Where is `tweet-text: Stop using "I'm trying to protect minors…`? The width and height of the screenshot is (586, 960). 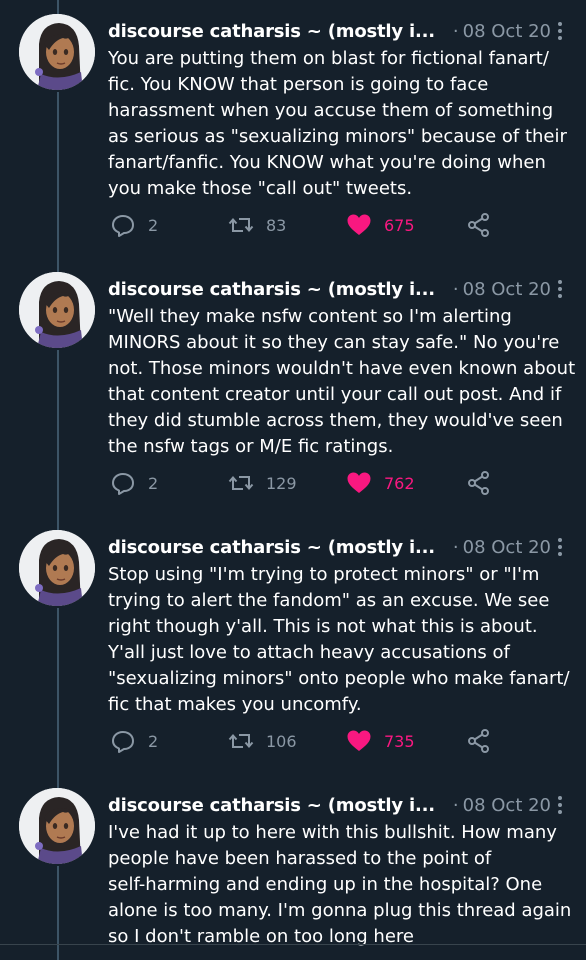
tweet-text: Stop using "I'm trying to protect minors… is located at coordinates (339, 639).